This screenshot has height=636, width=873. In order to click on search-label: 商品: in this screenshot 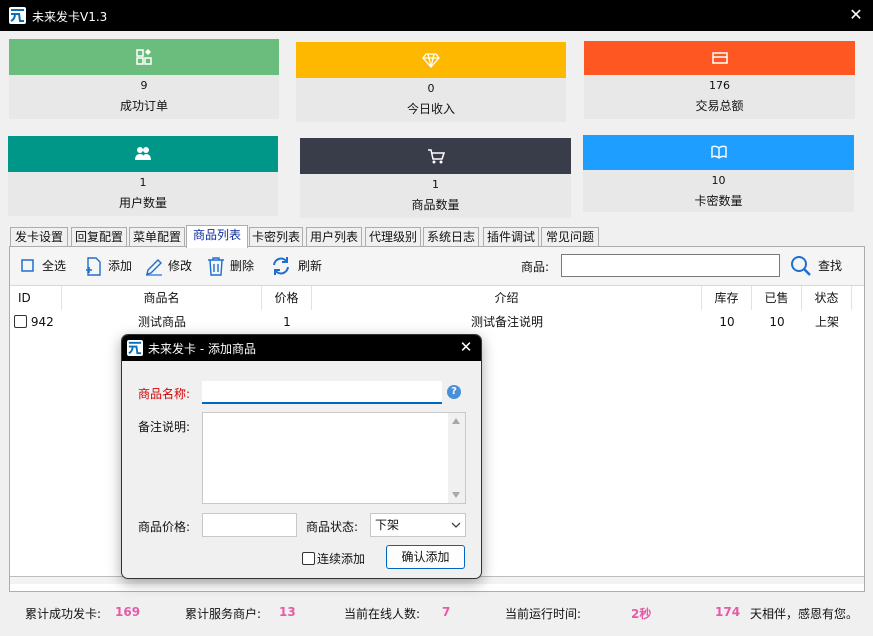, I will do `click(535, 267)`.